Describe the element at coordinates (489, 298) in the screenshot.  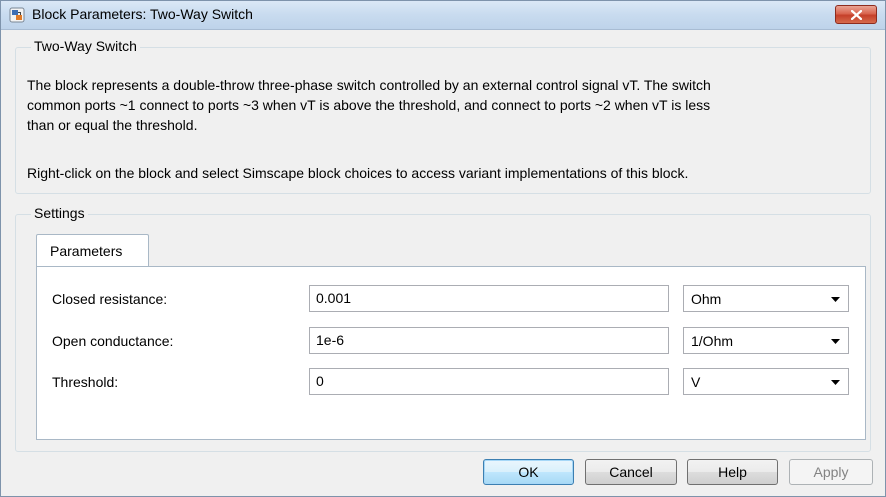
I see `closed-resistance-input: 0.001` at that location.